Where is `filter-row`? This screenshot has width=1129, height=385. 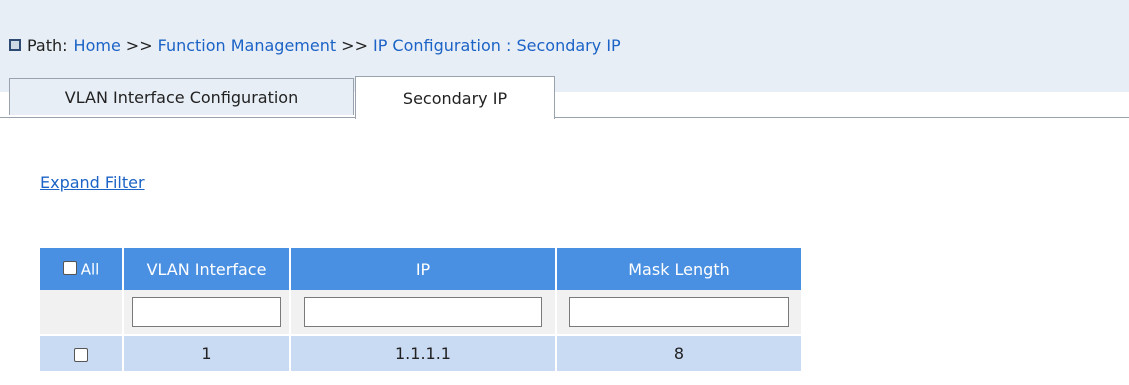 filter-row is located at coordinates (420, 312).